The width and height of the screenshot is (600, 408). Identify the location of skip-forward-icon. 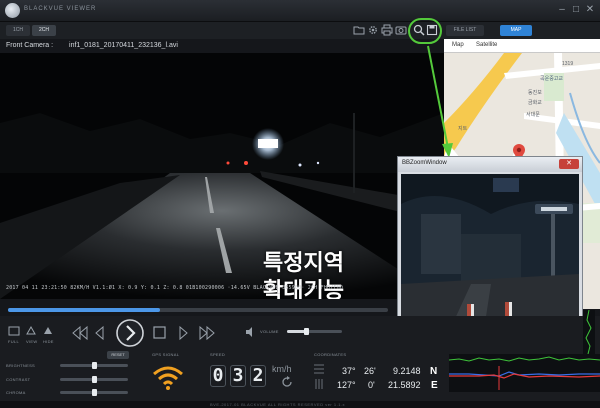
(207, 333).